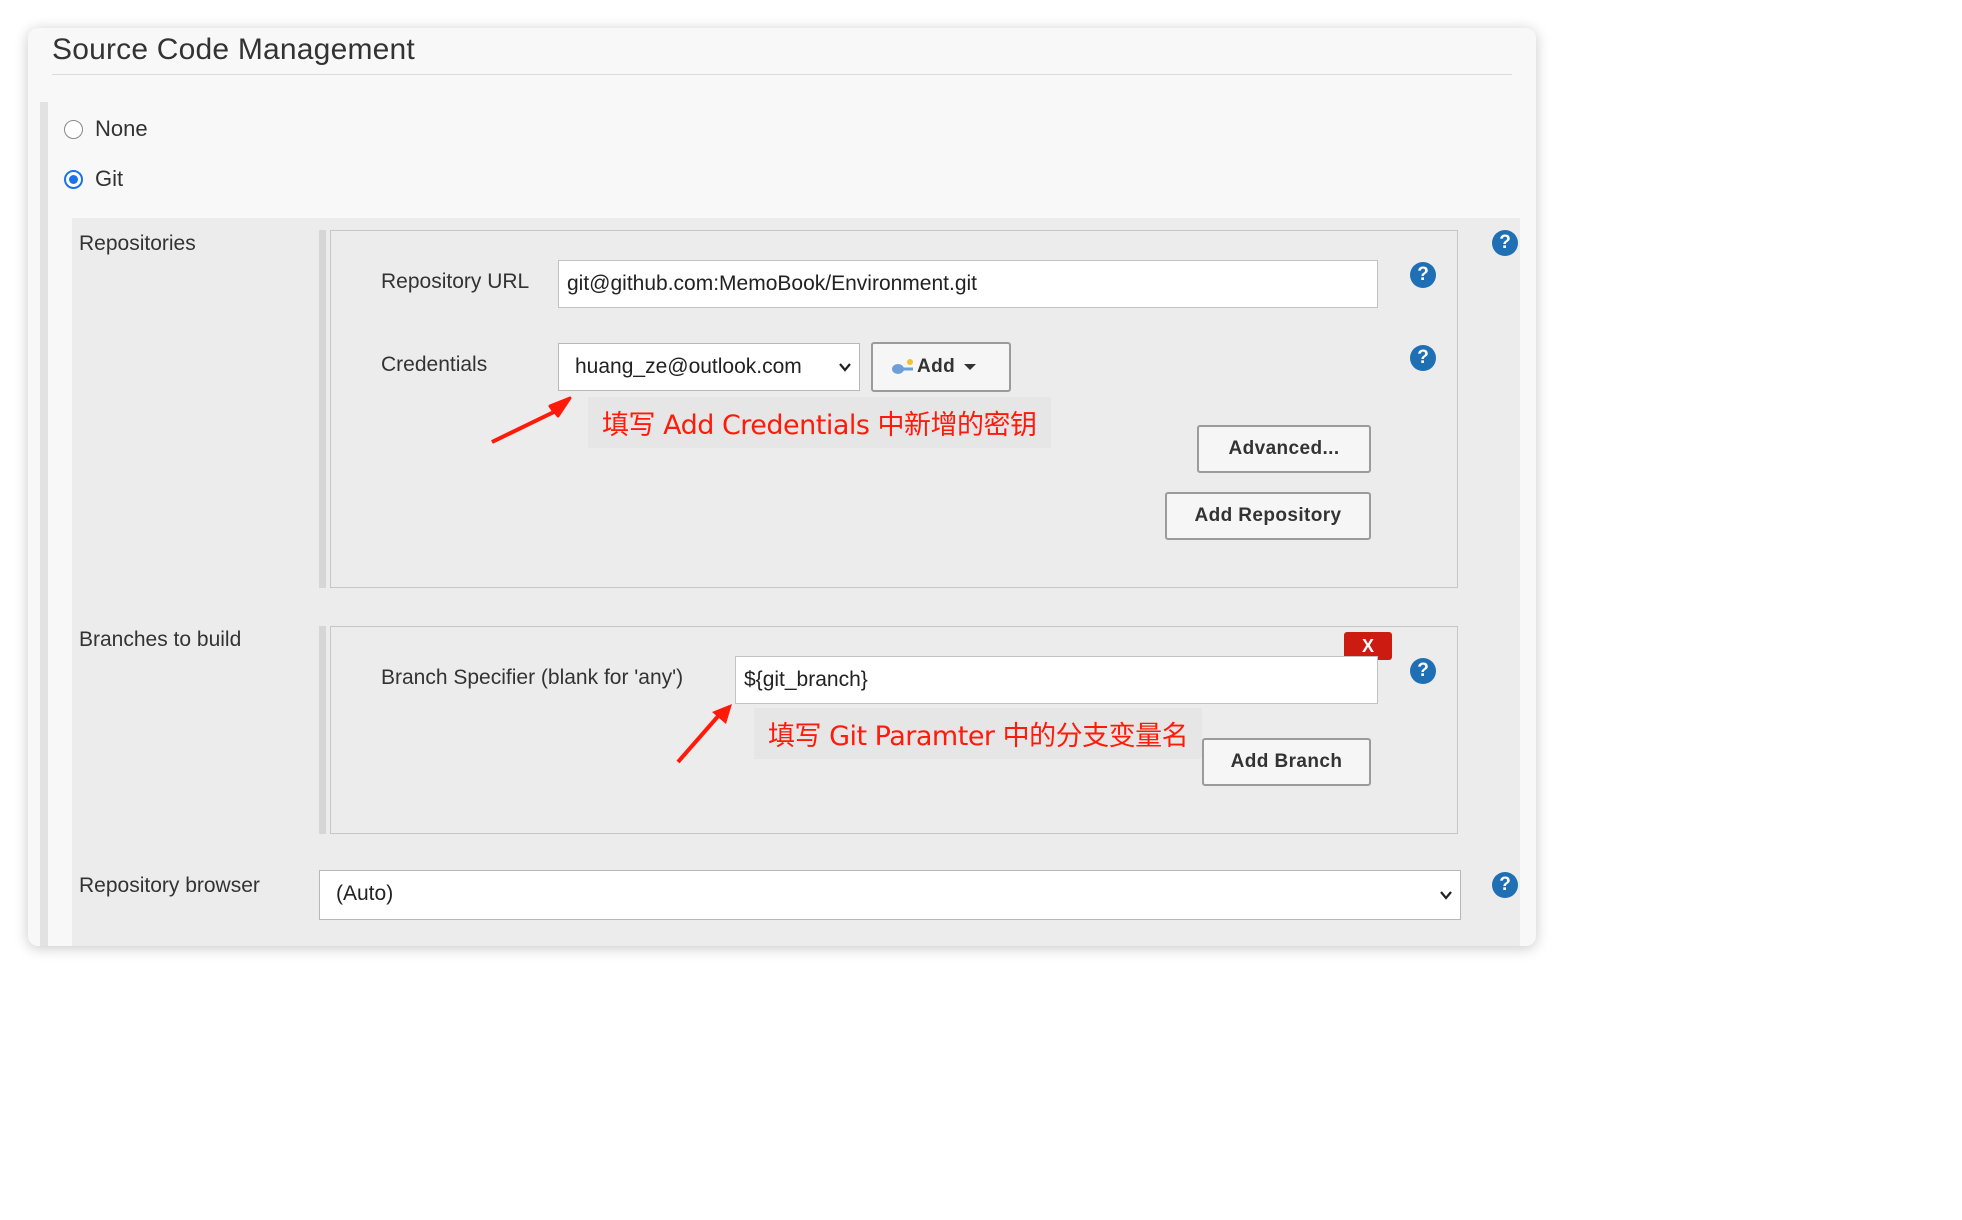 The width and height of the screenshot is (1962, 1220). What do you see at coordinates (1268, 516) in the screenshot?
I see `add-repository-button: Add Repository` at bounding box center [1268, 516].